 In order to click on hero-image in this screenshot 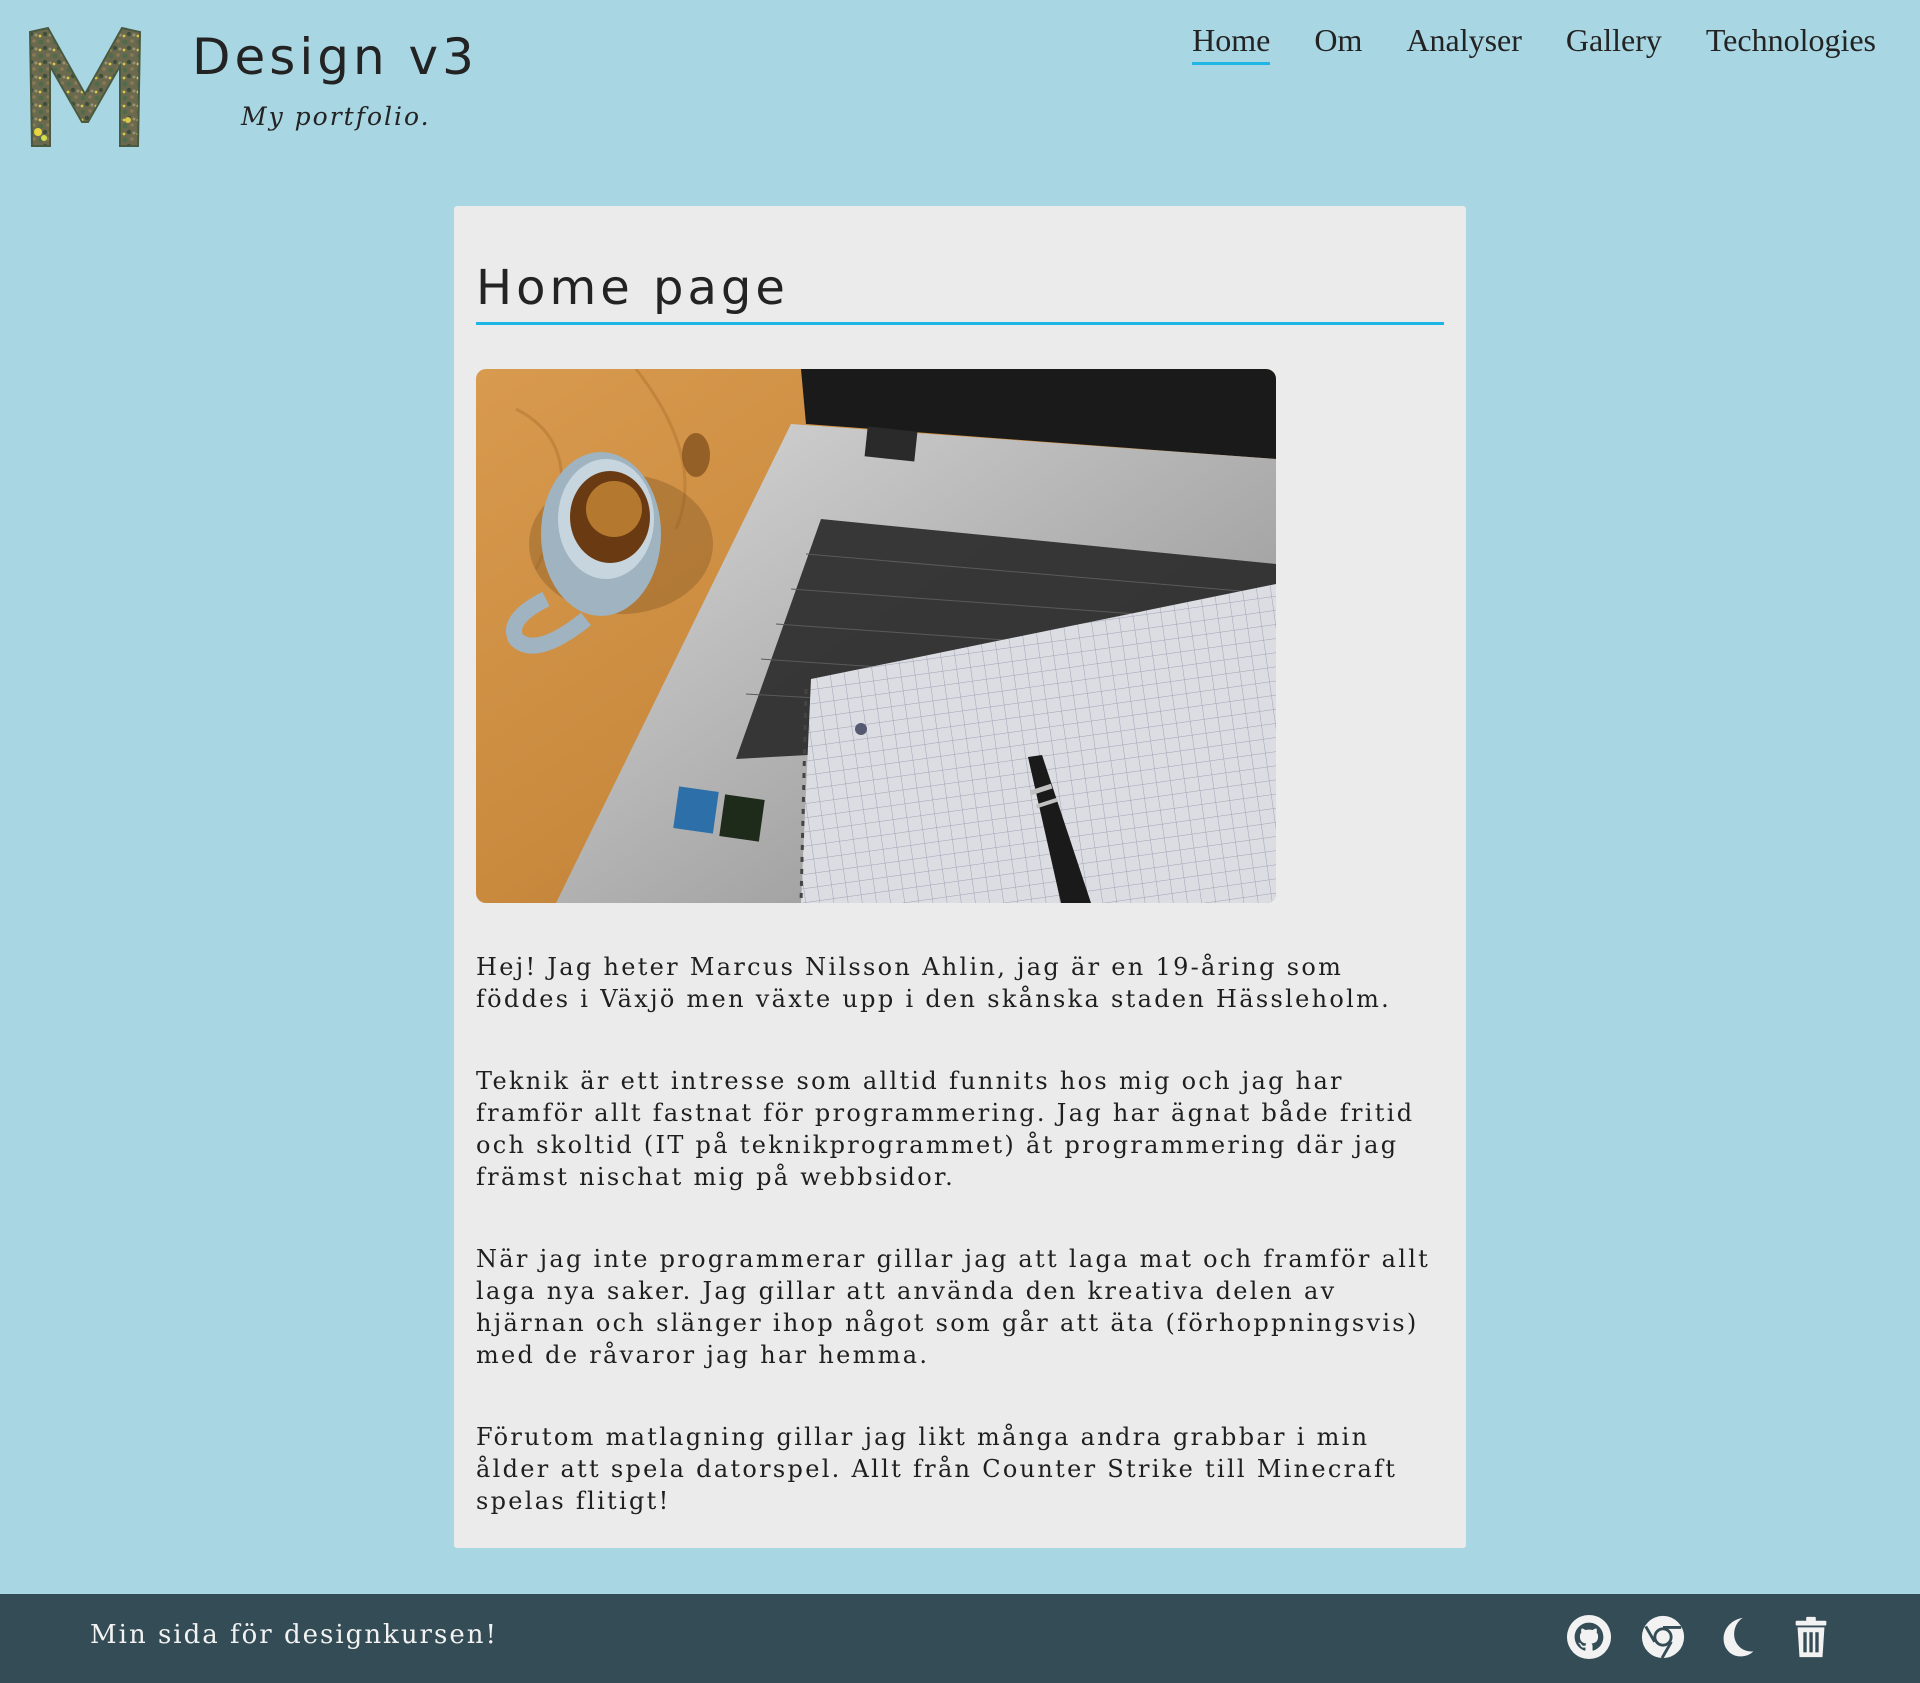, I will do `click(876, 636)`.